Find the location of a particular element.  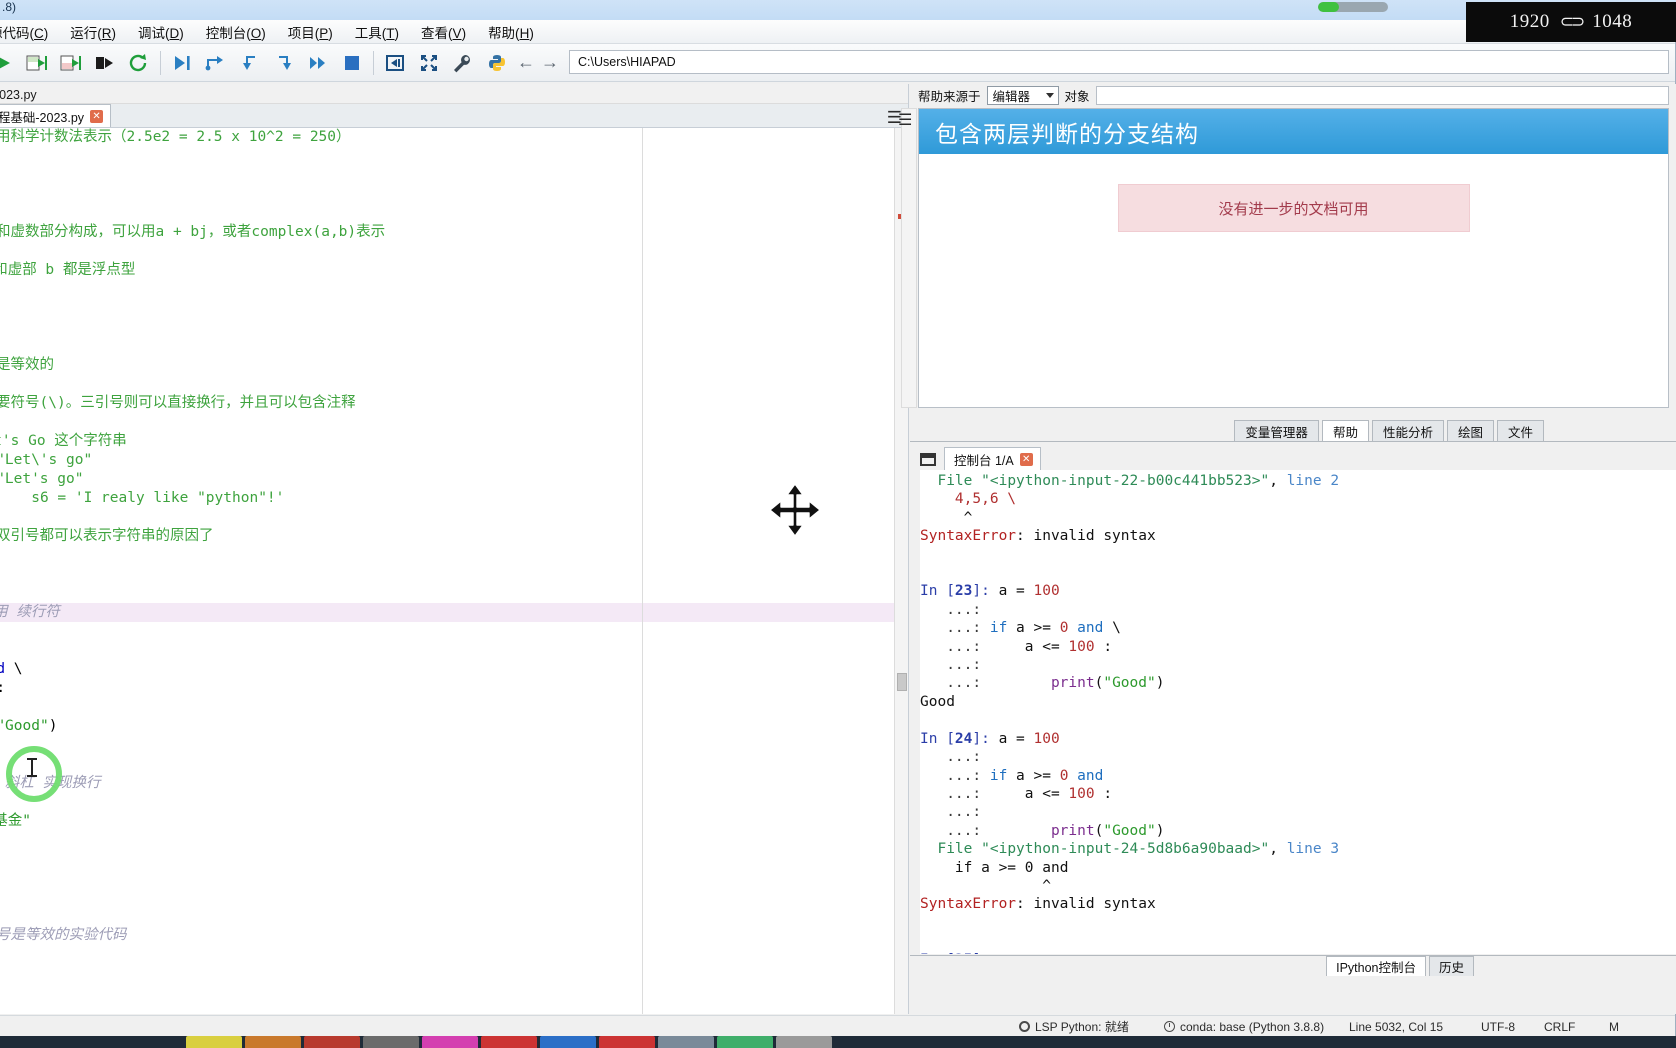

working-directory-path: C:\Users\HIAPAD is located at coordinates (1119, 62).